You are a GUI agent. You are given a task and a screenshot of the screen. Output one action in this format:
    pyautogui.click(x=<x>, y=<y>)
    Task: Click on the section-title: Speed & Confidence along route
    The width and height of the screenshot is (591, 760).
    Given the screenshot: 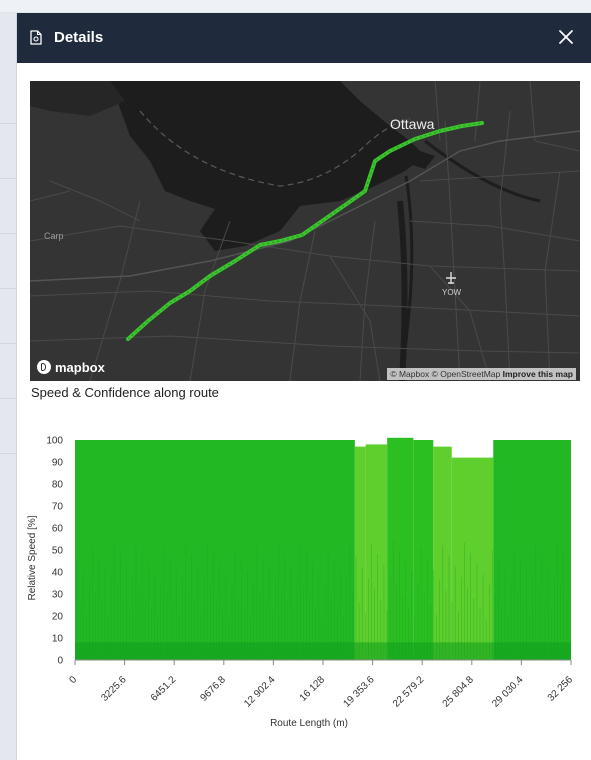 What is the action you would take?
    pyautogui.click(x=125, y=392)
    